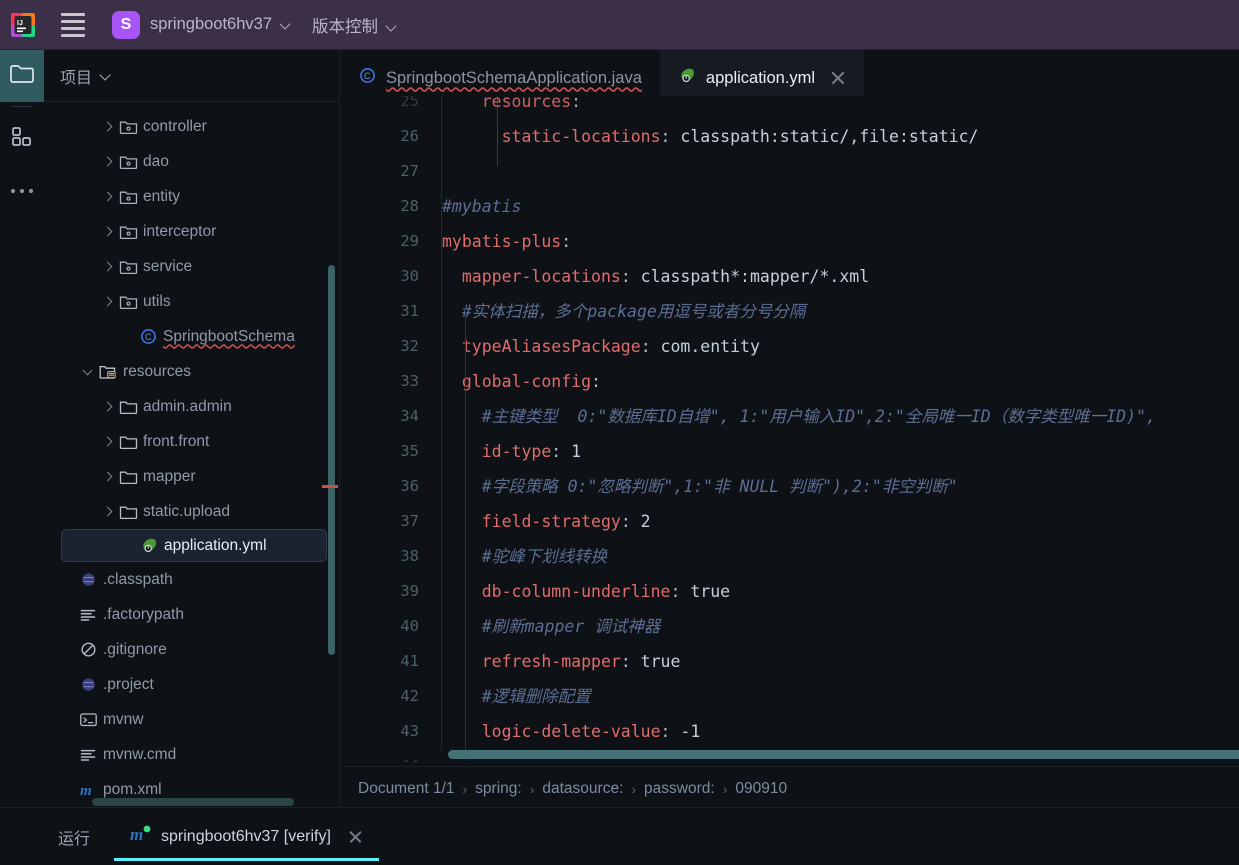  Describe the element at coordinates (331, 460) in the screenshot. I see `project-tree-vertical-scrollbar` at that location.